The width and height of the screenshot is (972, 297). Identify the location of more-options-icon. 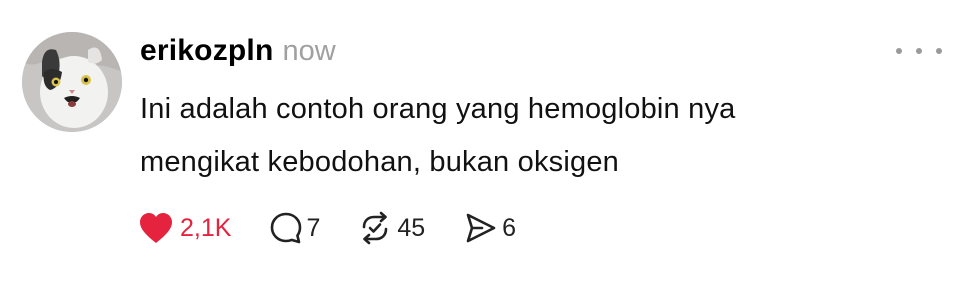
(899, 51).